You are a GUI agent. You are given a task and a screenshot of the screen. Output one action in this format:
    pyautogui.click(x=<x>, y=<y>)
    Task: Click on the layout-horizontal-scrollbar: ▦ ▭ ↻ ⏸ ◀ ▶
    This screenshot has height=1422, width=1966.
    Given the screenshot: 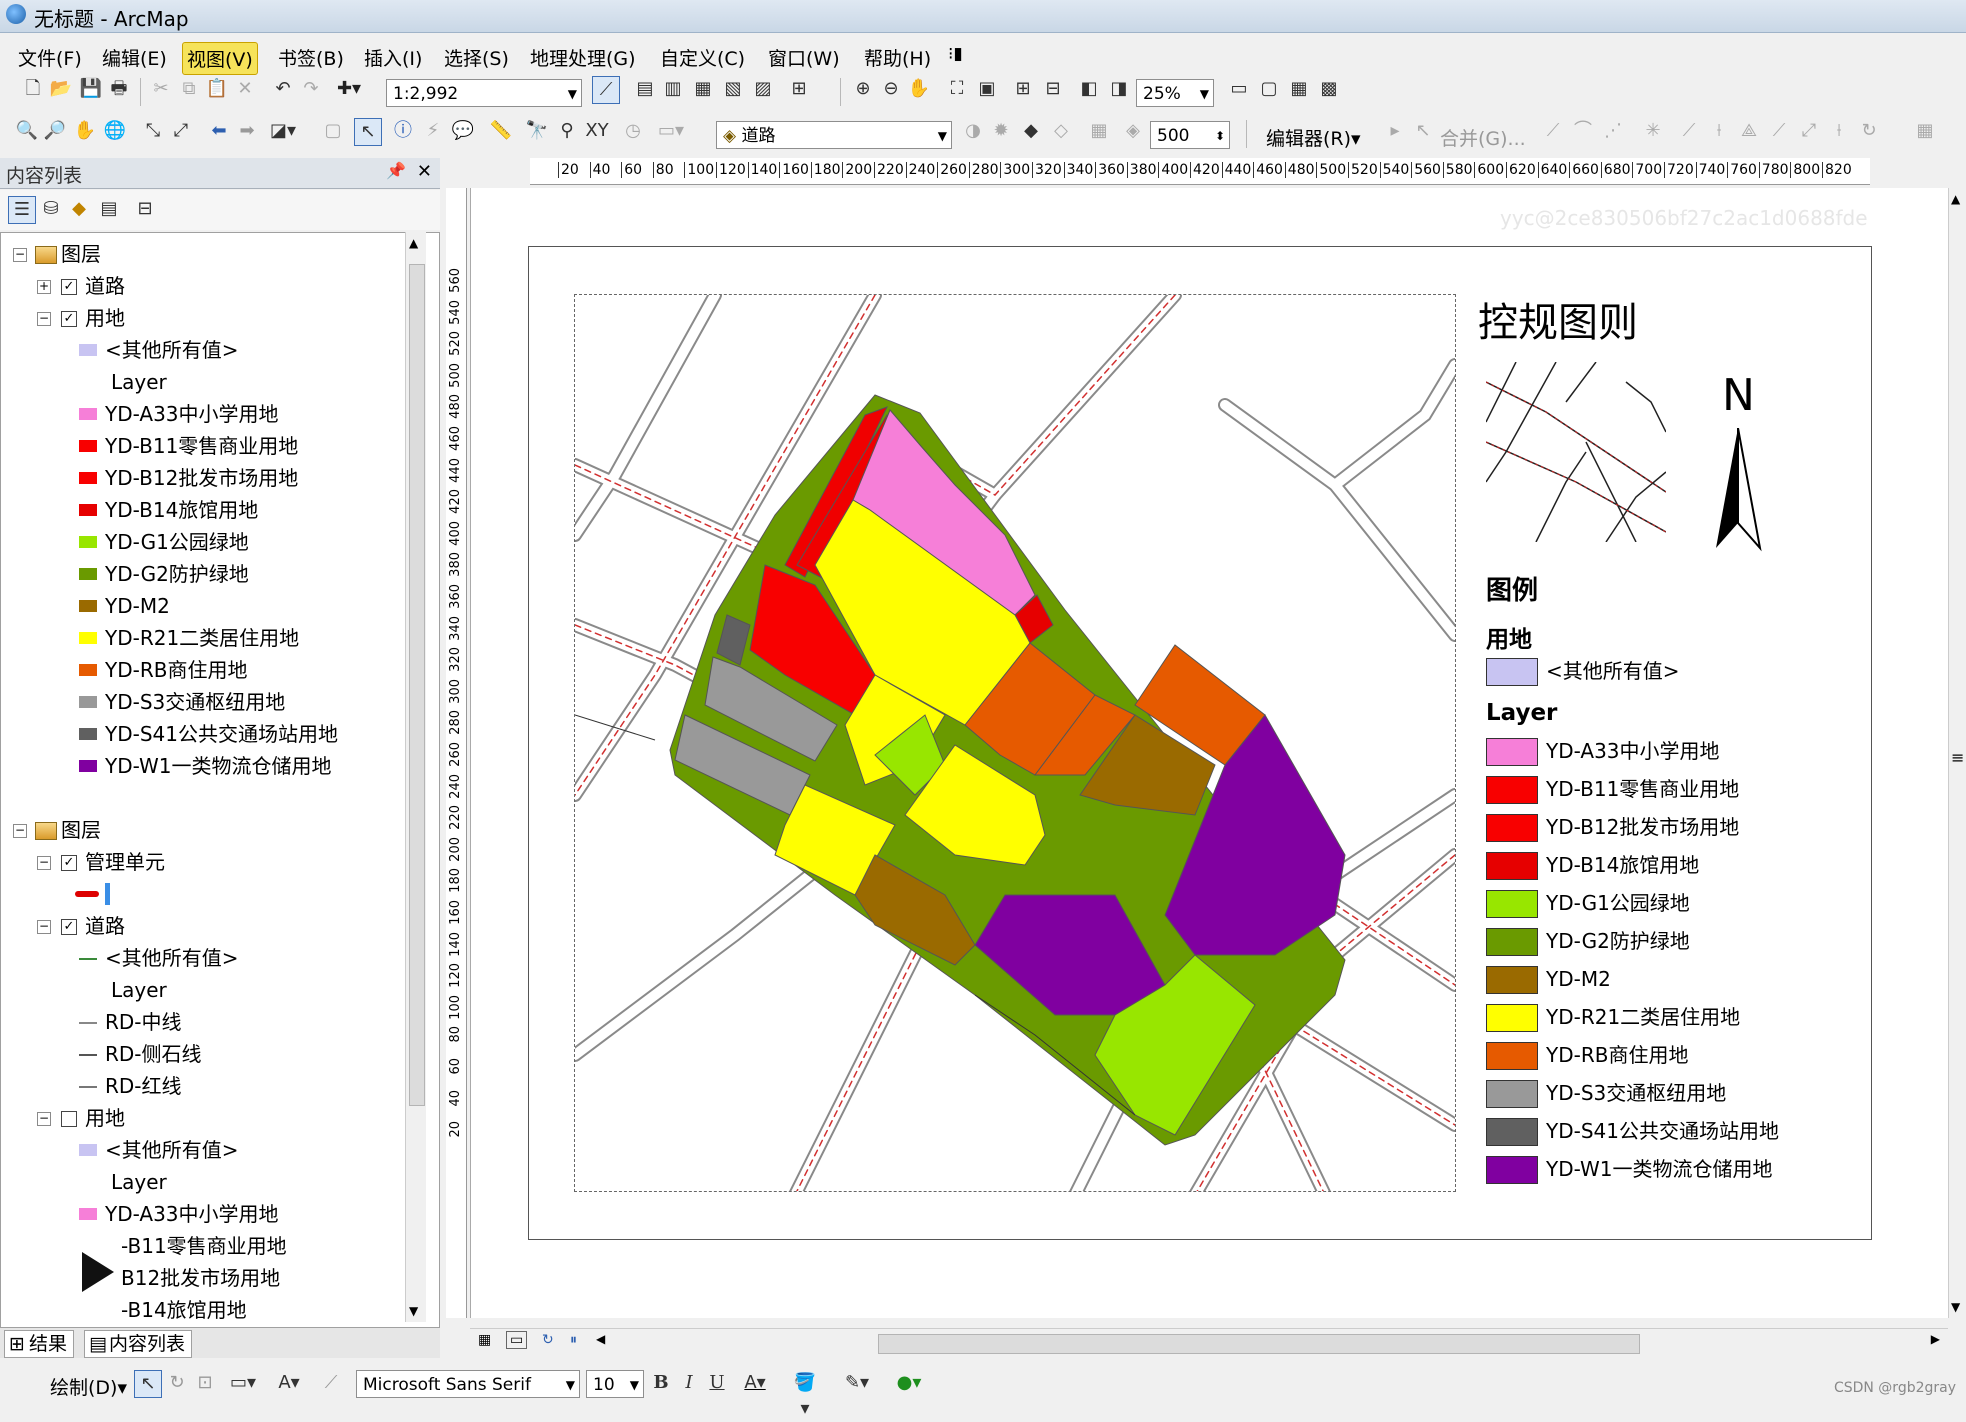 What is the action you would take?
    pyautogui.click(x=1209, y=1342)
    